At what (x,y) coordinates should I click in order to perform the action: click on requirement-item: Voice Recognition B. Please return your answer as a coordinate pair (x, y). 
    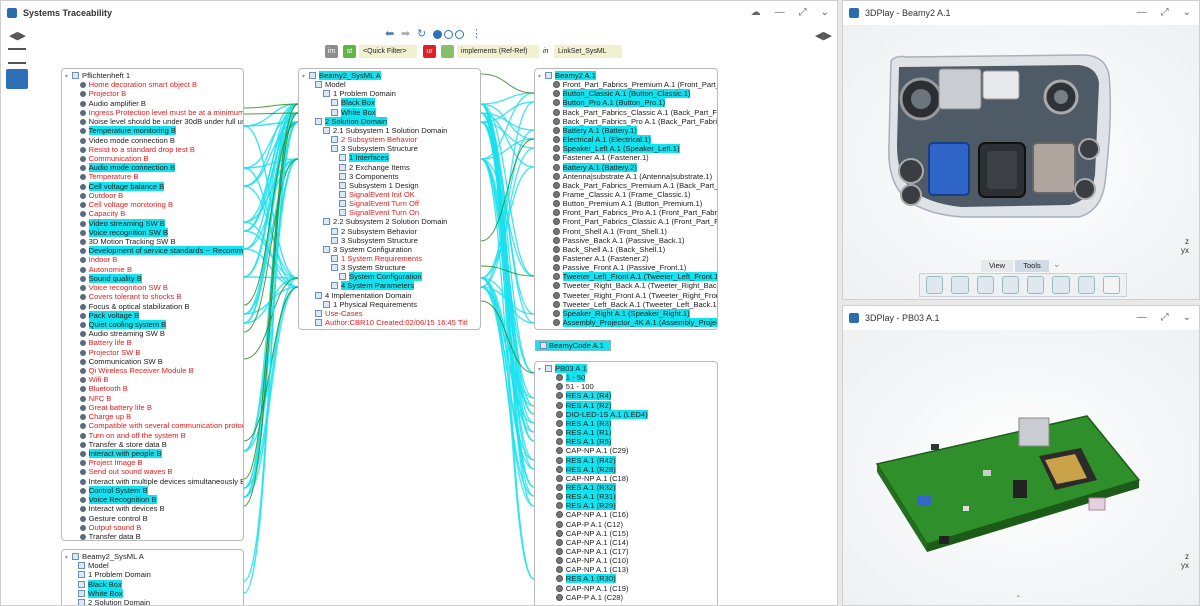
    Looking at the image, I should click on (118, 500).